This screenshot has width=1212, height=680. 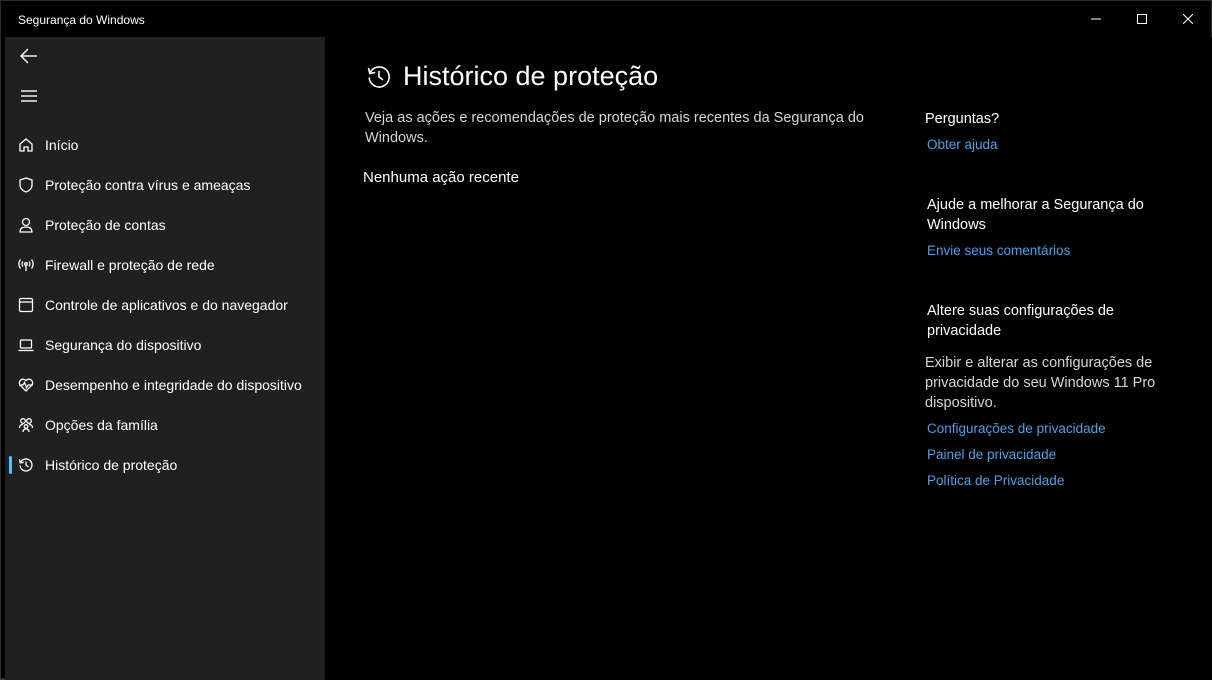 I want to click on shield-icon, so click(x=26, y=185).